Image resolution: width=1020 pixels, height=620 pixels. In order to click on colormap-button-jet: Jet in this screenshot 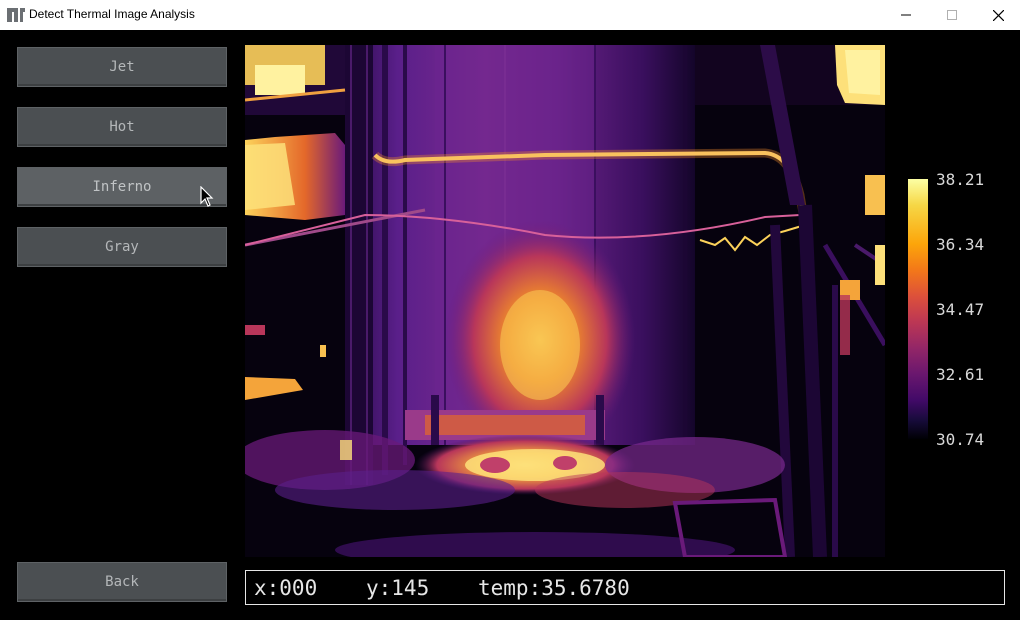, I will do `click(122, 67)`.